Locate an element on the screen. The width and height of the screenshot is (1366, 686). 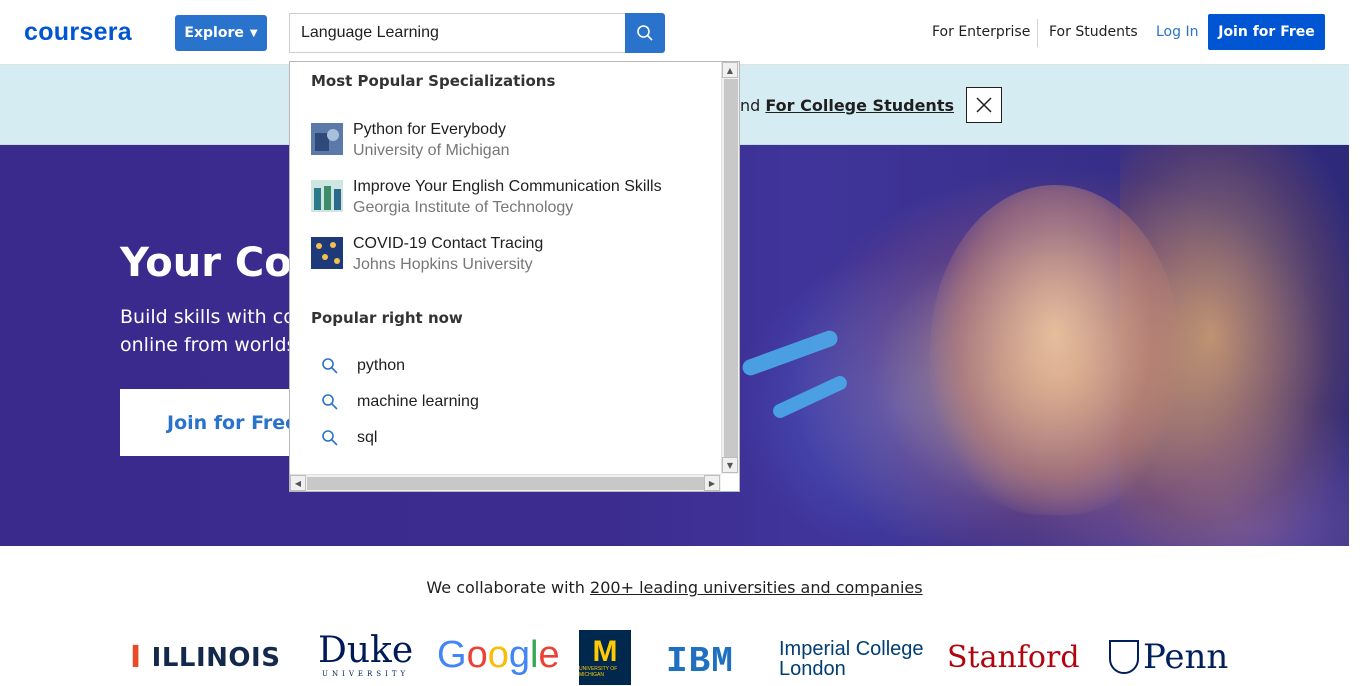
horizontal-scrollbar: ◀ ▶ is located at coordinates (505, 482).